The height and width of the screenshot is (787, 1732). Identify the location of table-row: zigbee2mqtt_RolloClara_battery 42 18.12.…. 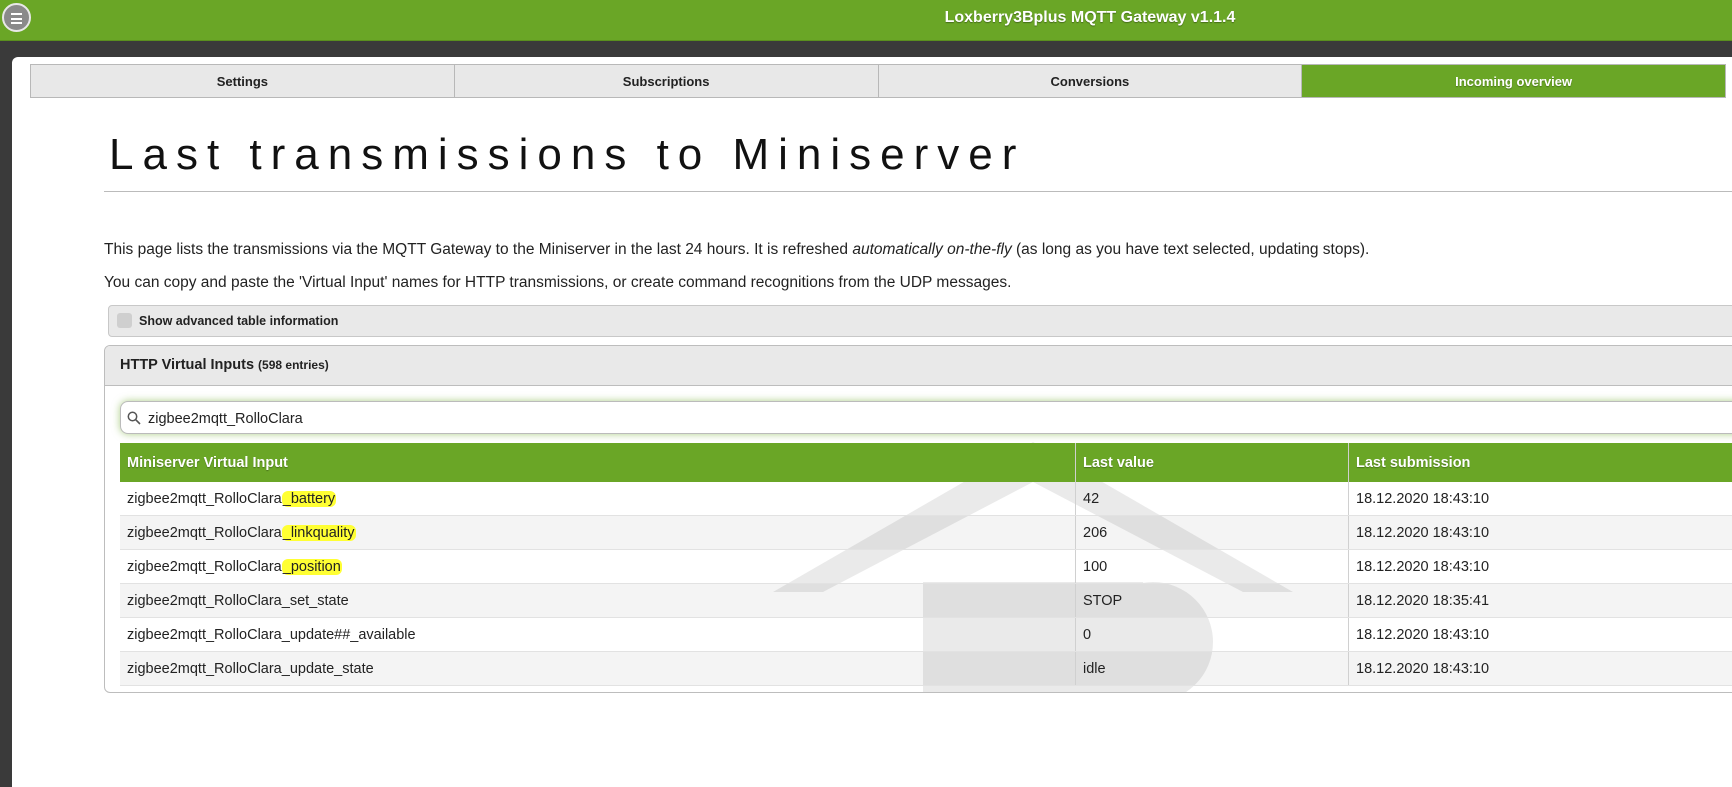
(926, 499).